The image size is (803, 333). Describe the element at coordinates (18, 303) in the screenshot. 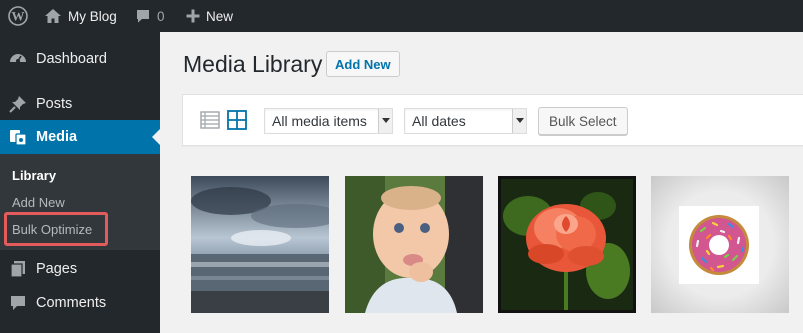

I see `comment-icon` at that location.